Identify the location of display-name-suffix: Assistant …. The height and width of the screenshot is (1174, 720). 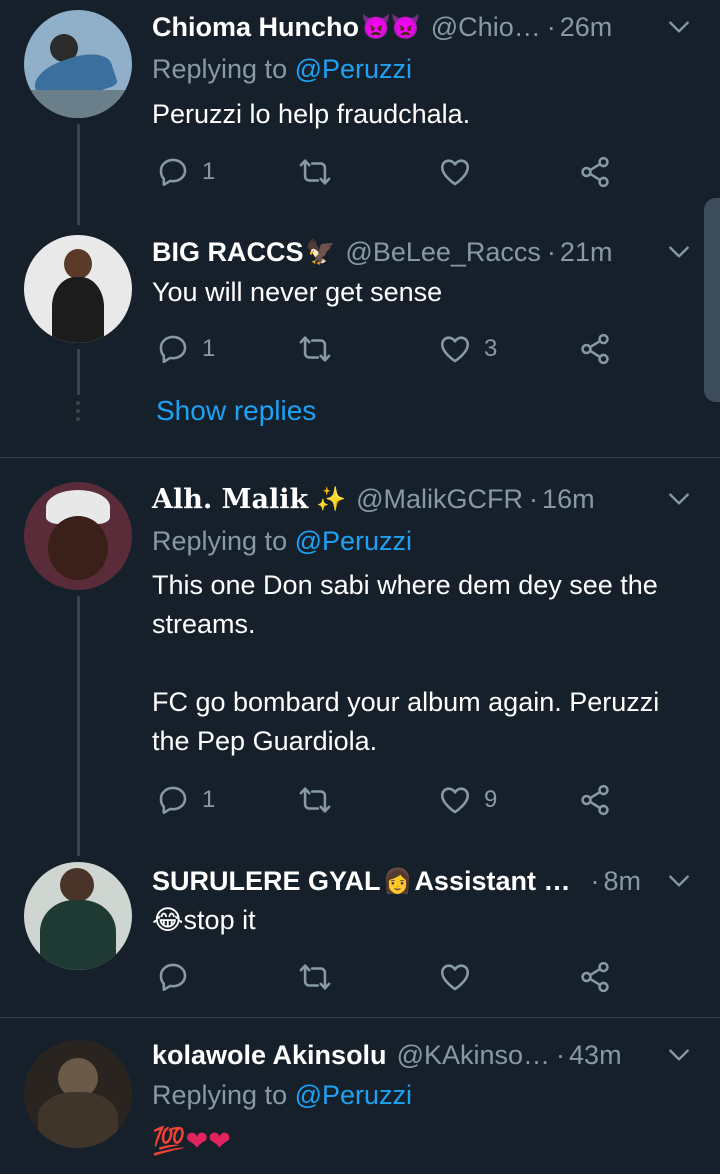
(492, 880).